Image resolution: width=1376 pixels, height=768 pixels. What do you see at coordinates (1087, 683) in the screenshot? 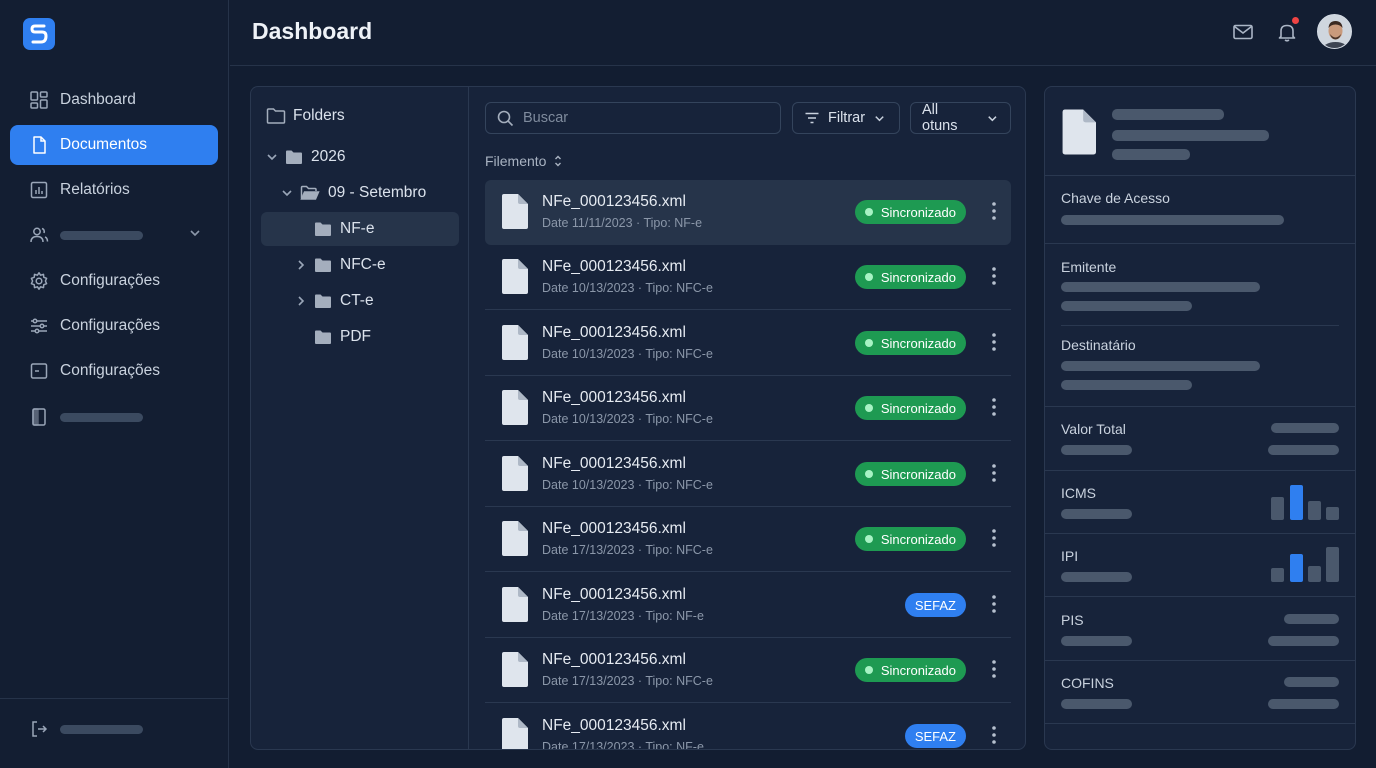
I see `cofins-label: COFINS` at bounding box center [1087, 683].